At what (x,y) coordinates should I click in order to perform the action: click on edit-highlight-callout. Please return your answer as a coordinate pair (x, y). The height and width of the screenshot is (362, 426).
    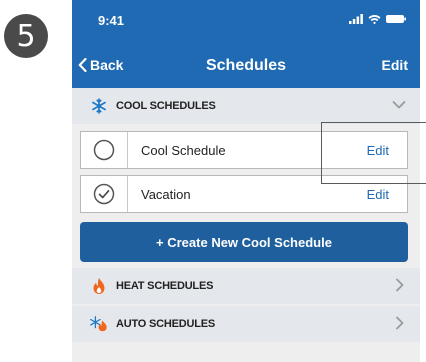
    Looking at the image, I should click on (373, 153).